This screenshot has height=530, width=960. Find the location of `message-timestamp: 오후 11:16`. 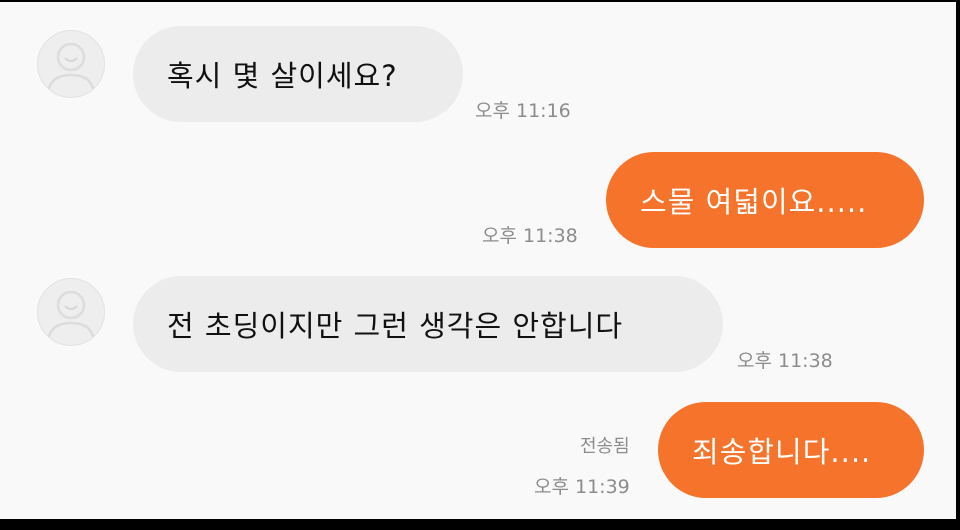

message-timestamp: 오후 11:16 is located at coordinates (523, 111).